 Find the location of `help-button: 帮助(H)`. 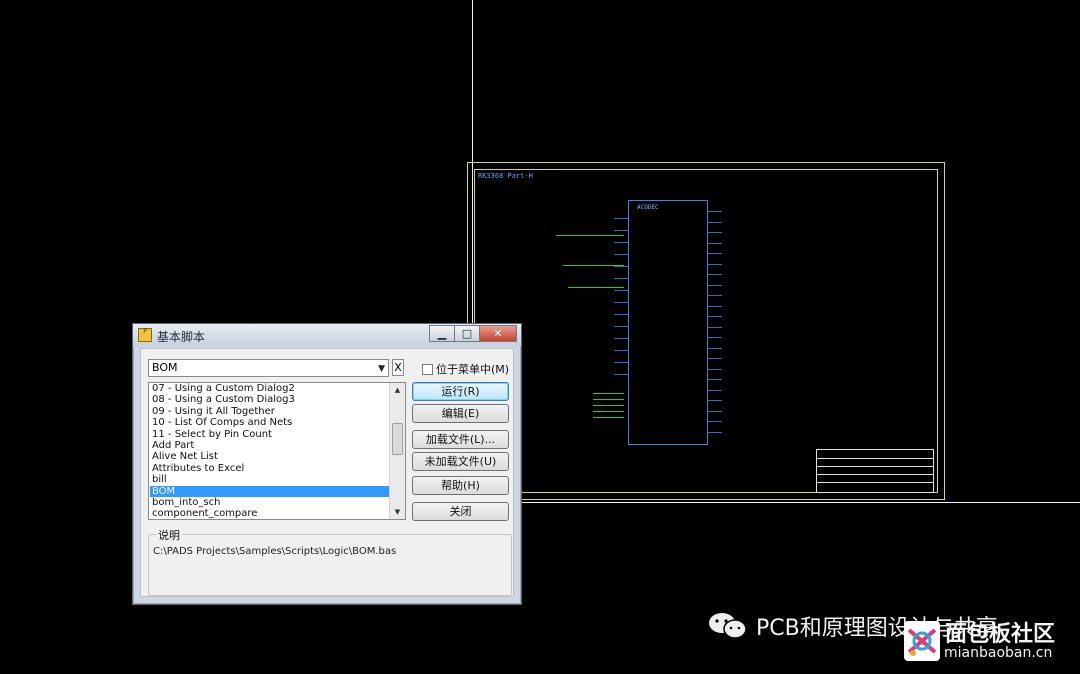

help-button: 帮助(H) is located at coordinates (460, 485).